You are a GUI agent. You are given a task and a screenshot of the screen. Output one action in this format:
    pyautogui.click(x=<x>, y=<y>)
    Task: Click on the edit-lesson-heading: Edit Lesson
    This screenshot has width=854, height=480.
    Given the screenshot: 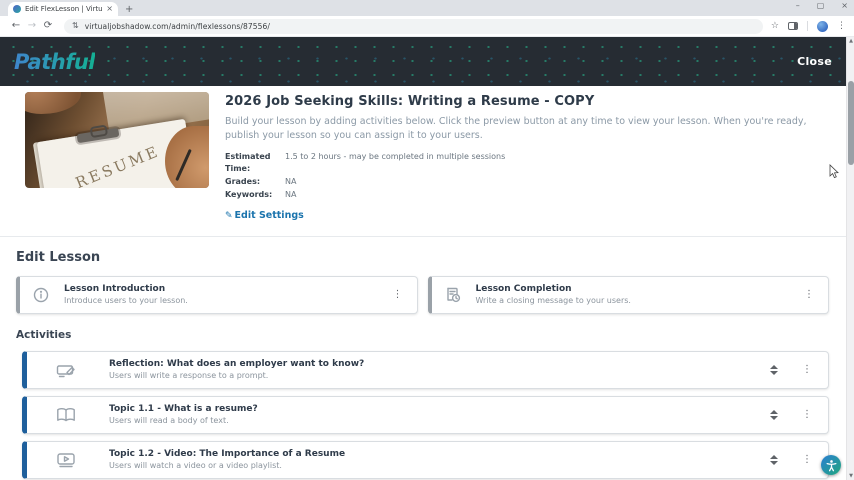 What is the action you would take?
    pyautogui.click(x=58, y=257)
    